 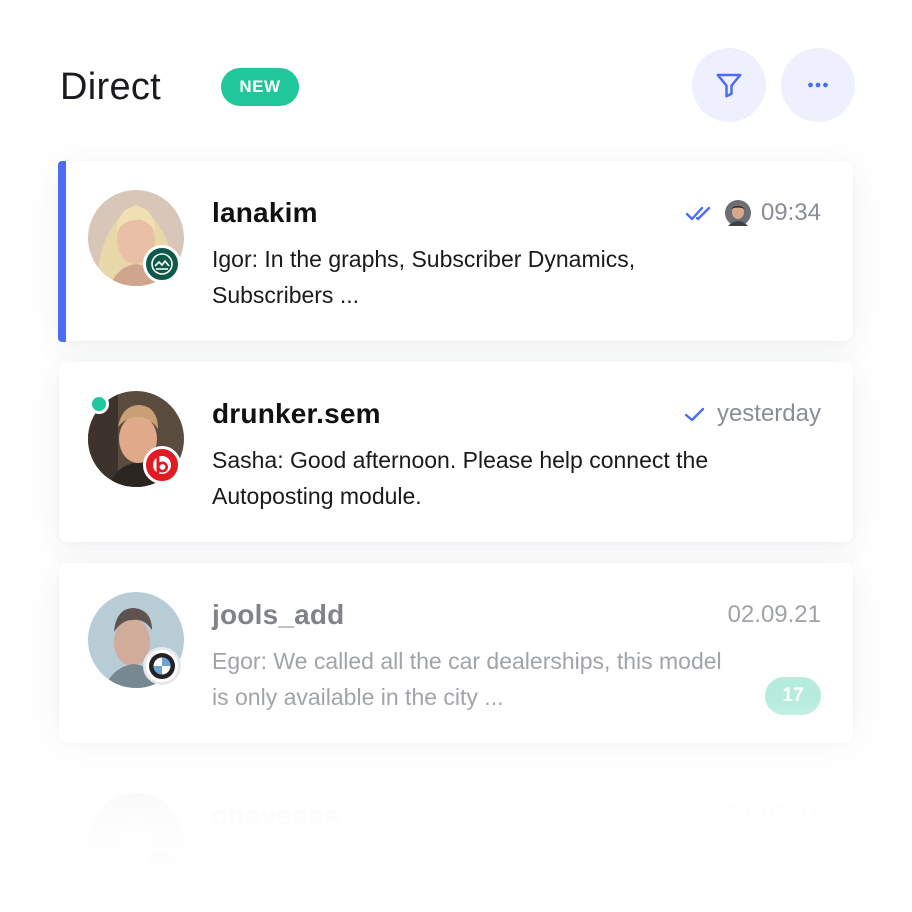 What do you see at coordinates (260, 87) in the screenshot?
I see `new-badge: NEW` at bounding box center [260, 87].